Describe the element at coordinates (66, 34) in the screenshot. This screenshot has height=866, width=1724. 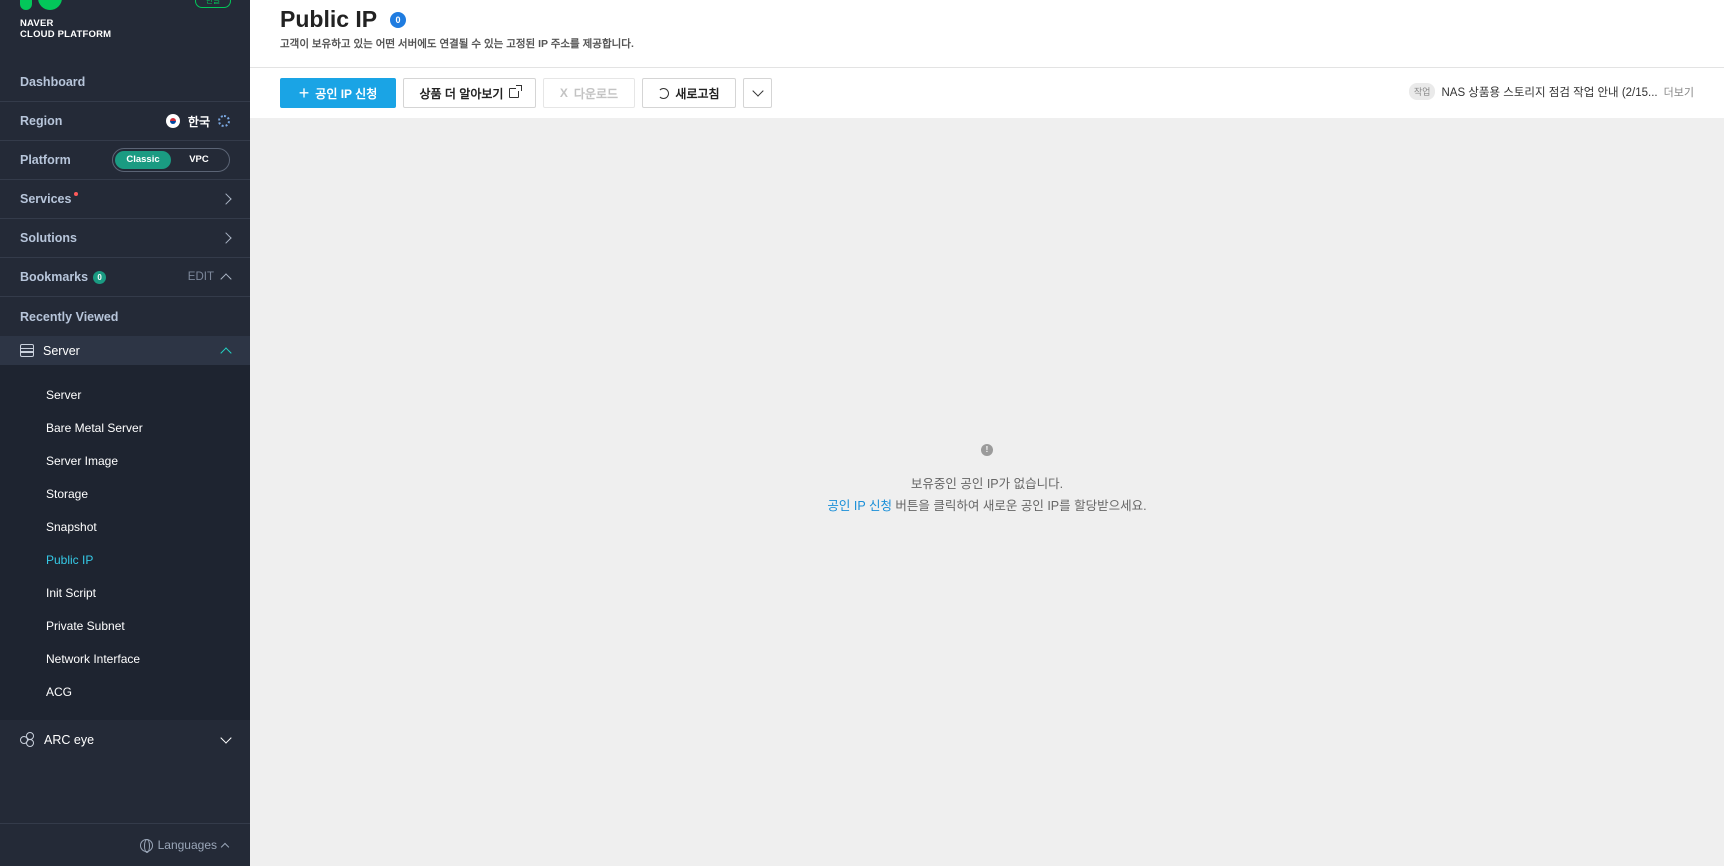
I see `logo-text-line2: CLOUD PLATFORM` at that location.